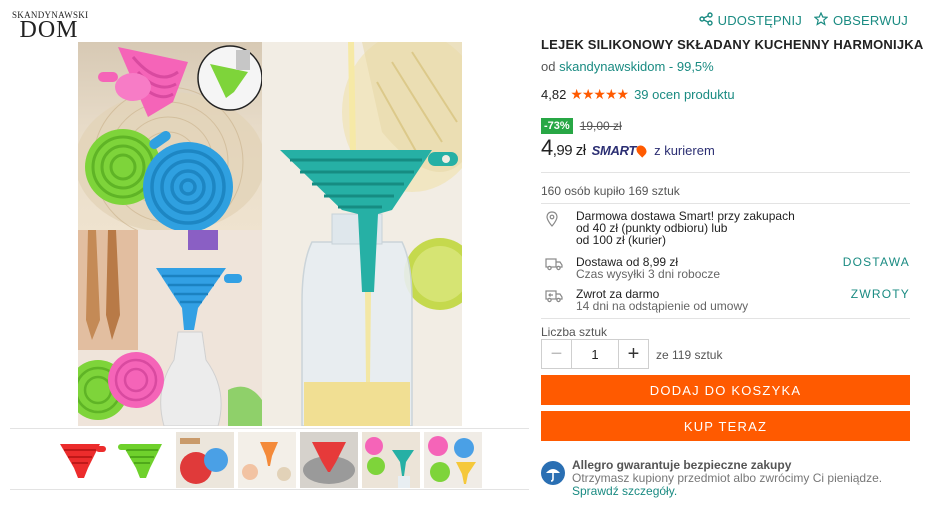 This screenshot has width=928, height=508. I want to click on discount-badge: -73%, so click(557, 126).